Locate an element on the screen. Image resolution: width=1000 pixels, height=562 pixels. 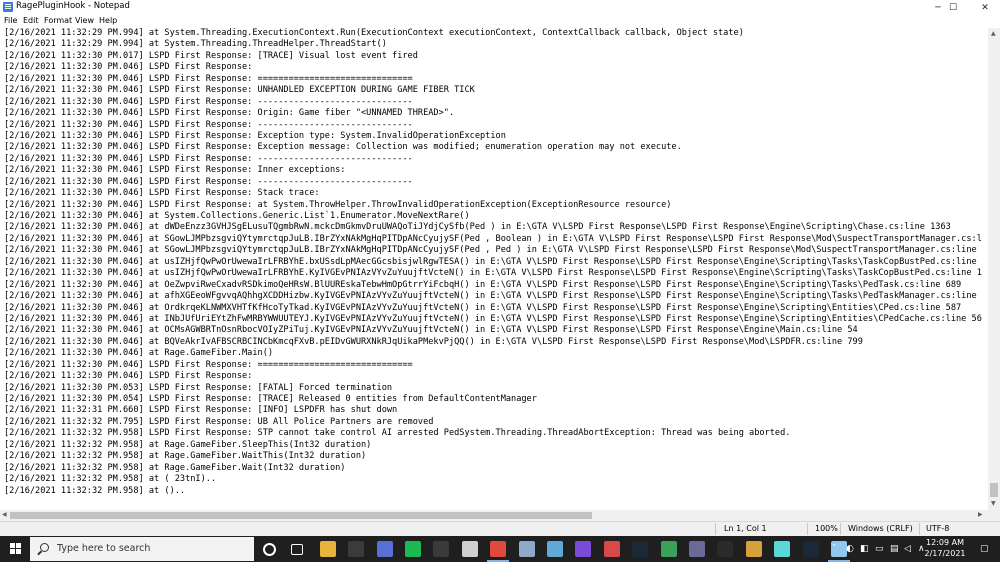
menu-view: View is located at coordinates (84, 20).